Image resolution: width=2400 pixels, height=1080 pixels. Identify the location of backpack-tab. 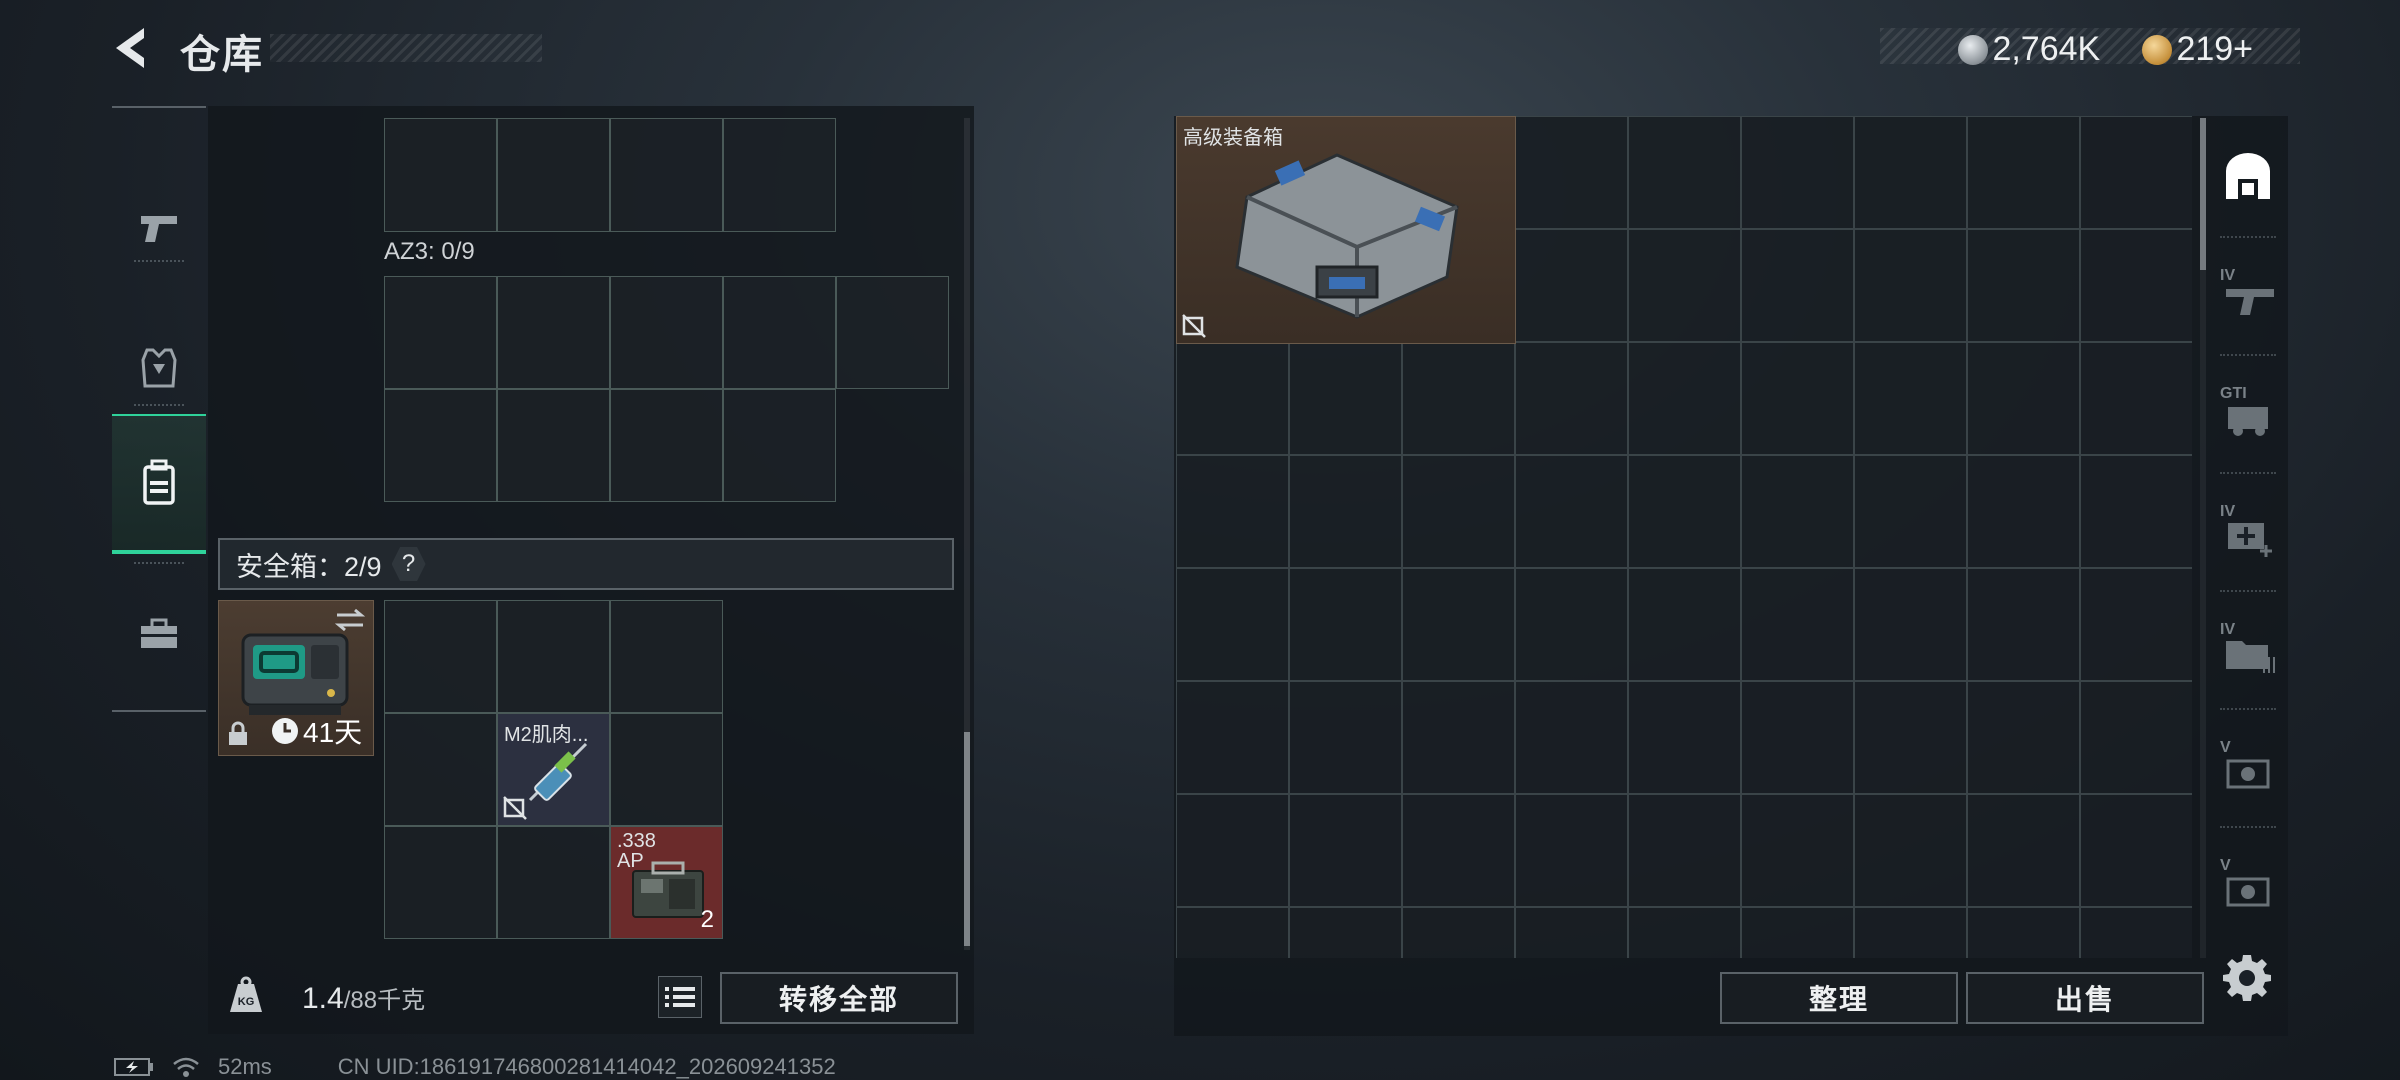
(159, 484).